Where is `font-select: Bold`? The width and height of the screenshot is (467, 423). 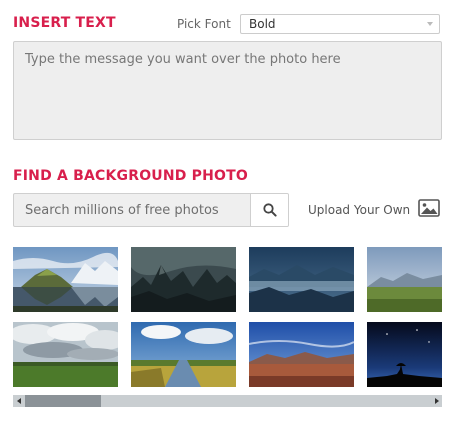 font-select: Bold is located at coordinates (340, 24).